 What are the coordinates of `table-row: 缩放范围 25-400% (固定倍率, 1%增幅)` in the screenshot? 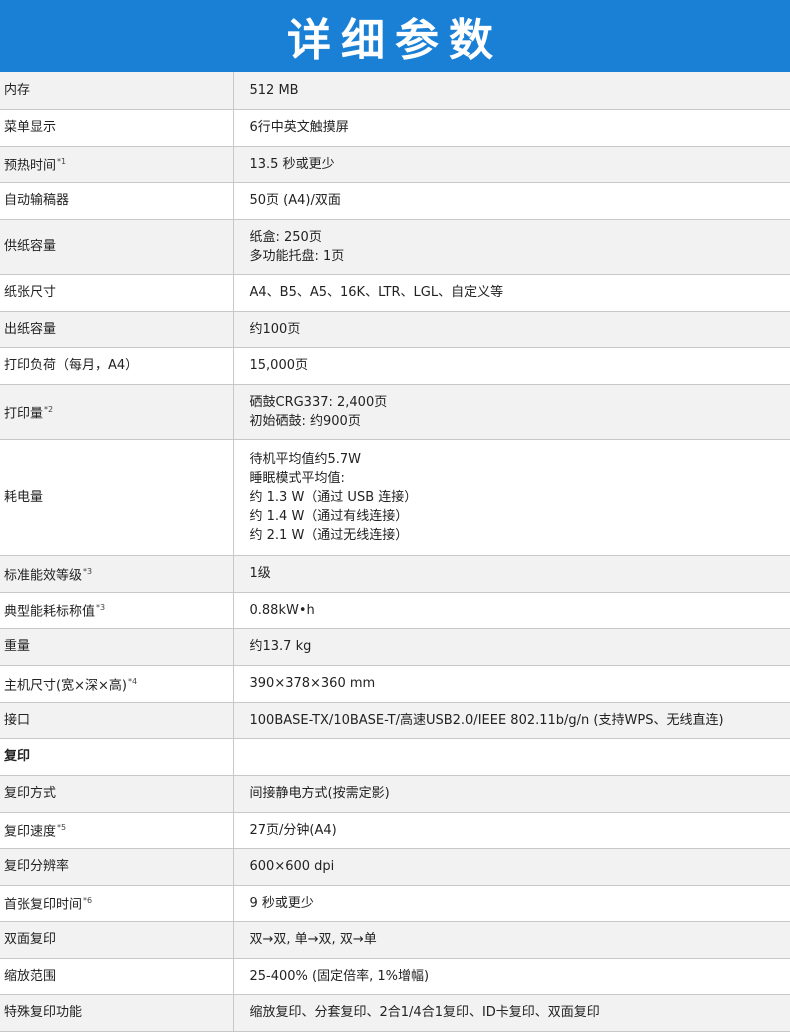 It's located at (395, 976).